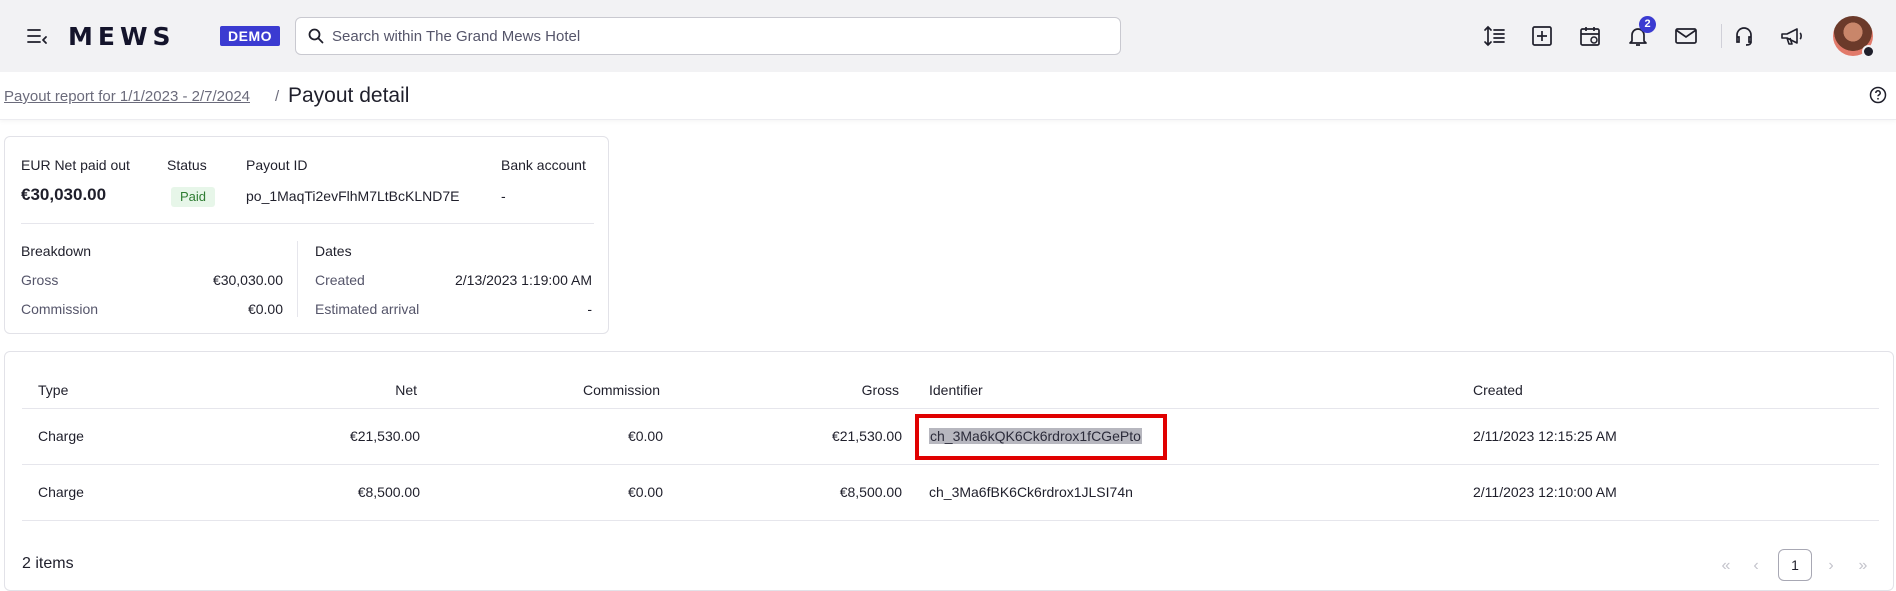 The height and width of the screenshot is (591, 1896). I want to click on payout-id-value: po_1MaqTi2evFlhM7LtBcKLND7E, so click(353, 196).